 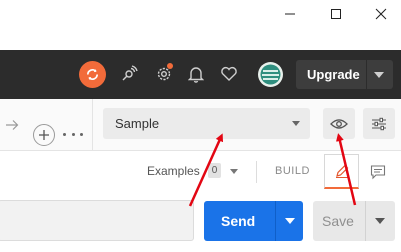 I want to click on maximize-icon, so click(x=336, y=14).